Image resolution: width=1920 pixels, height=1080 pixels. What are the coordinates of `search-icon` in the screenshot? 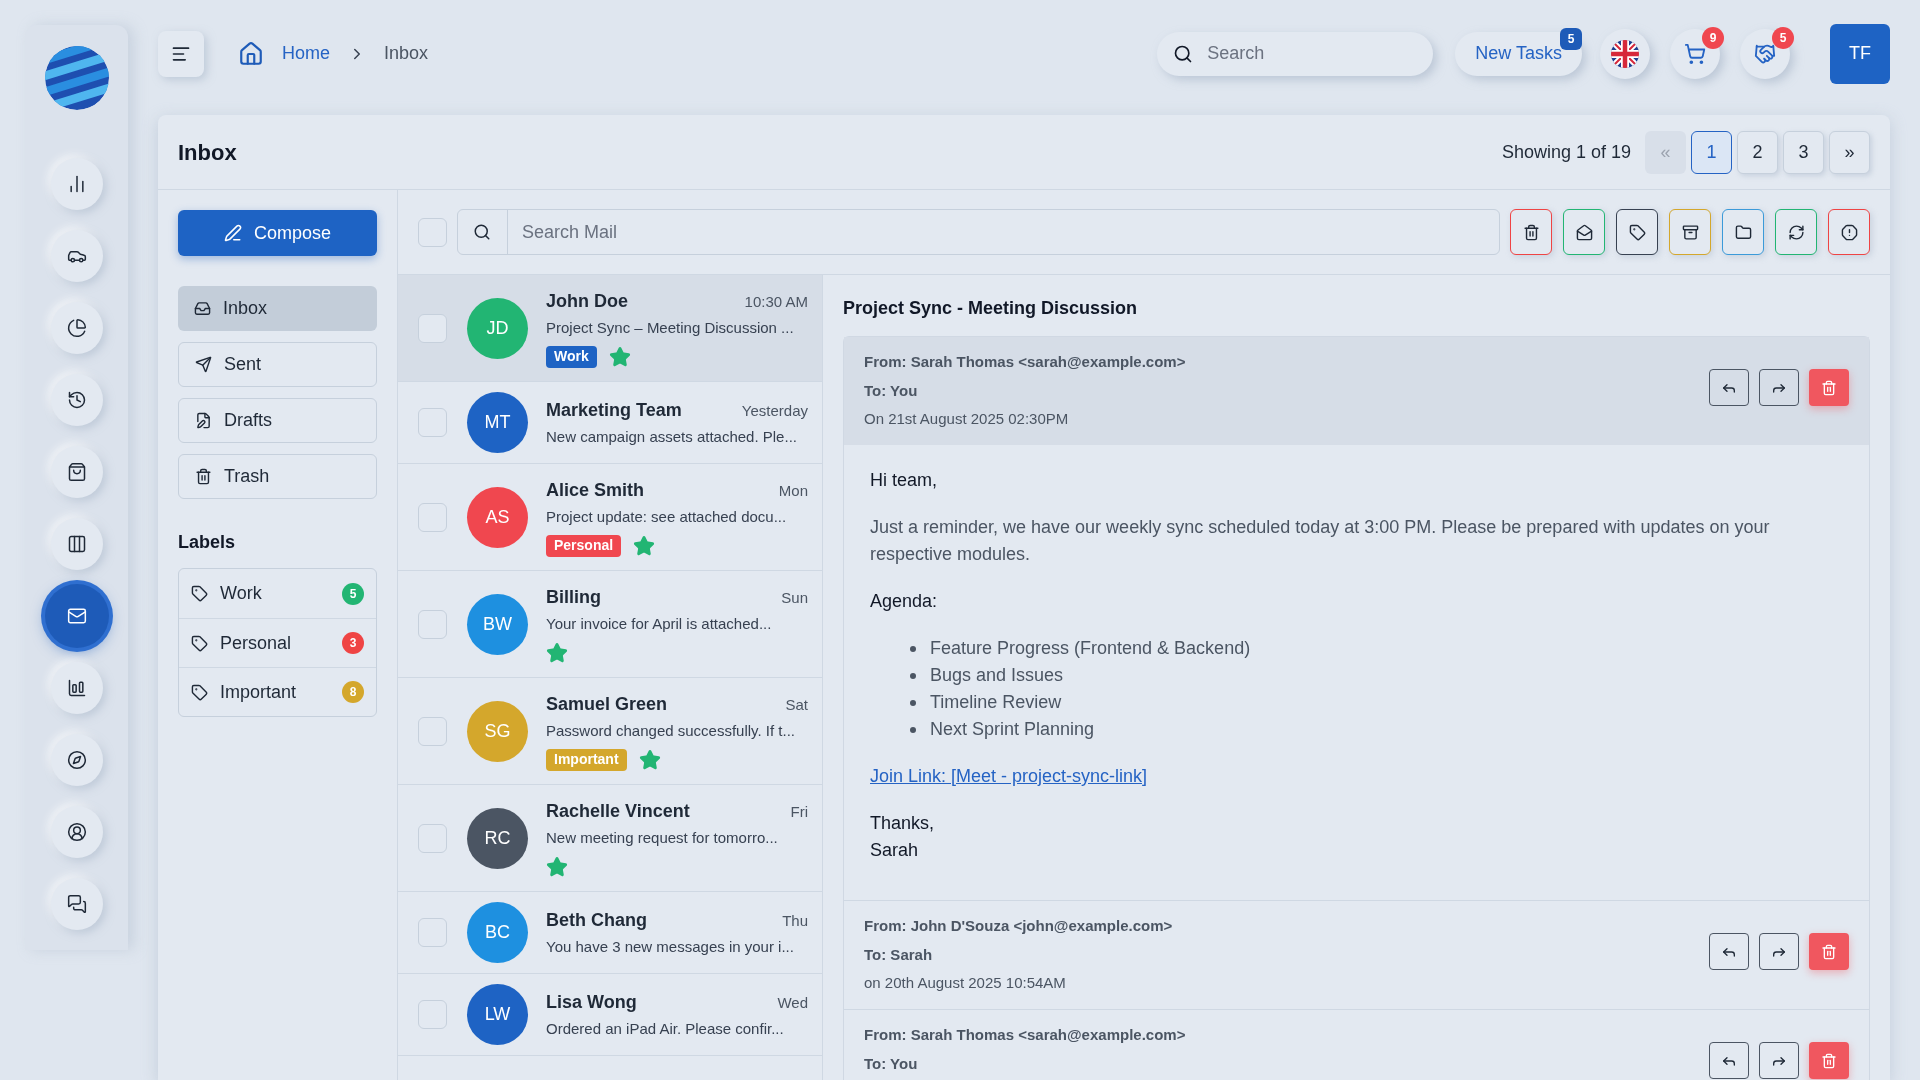 It's located at (482, 232).